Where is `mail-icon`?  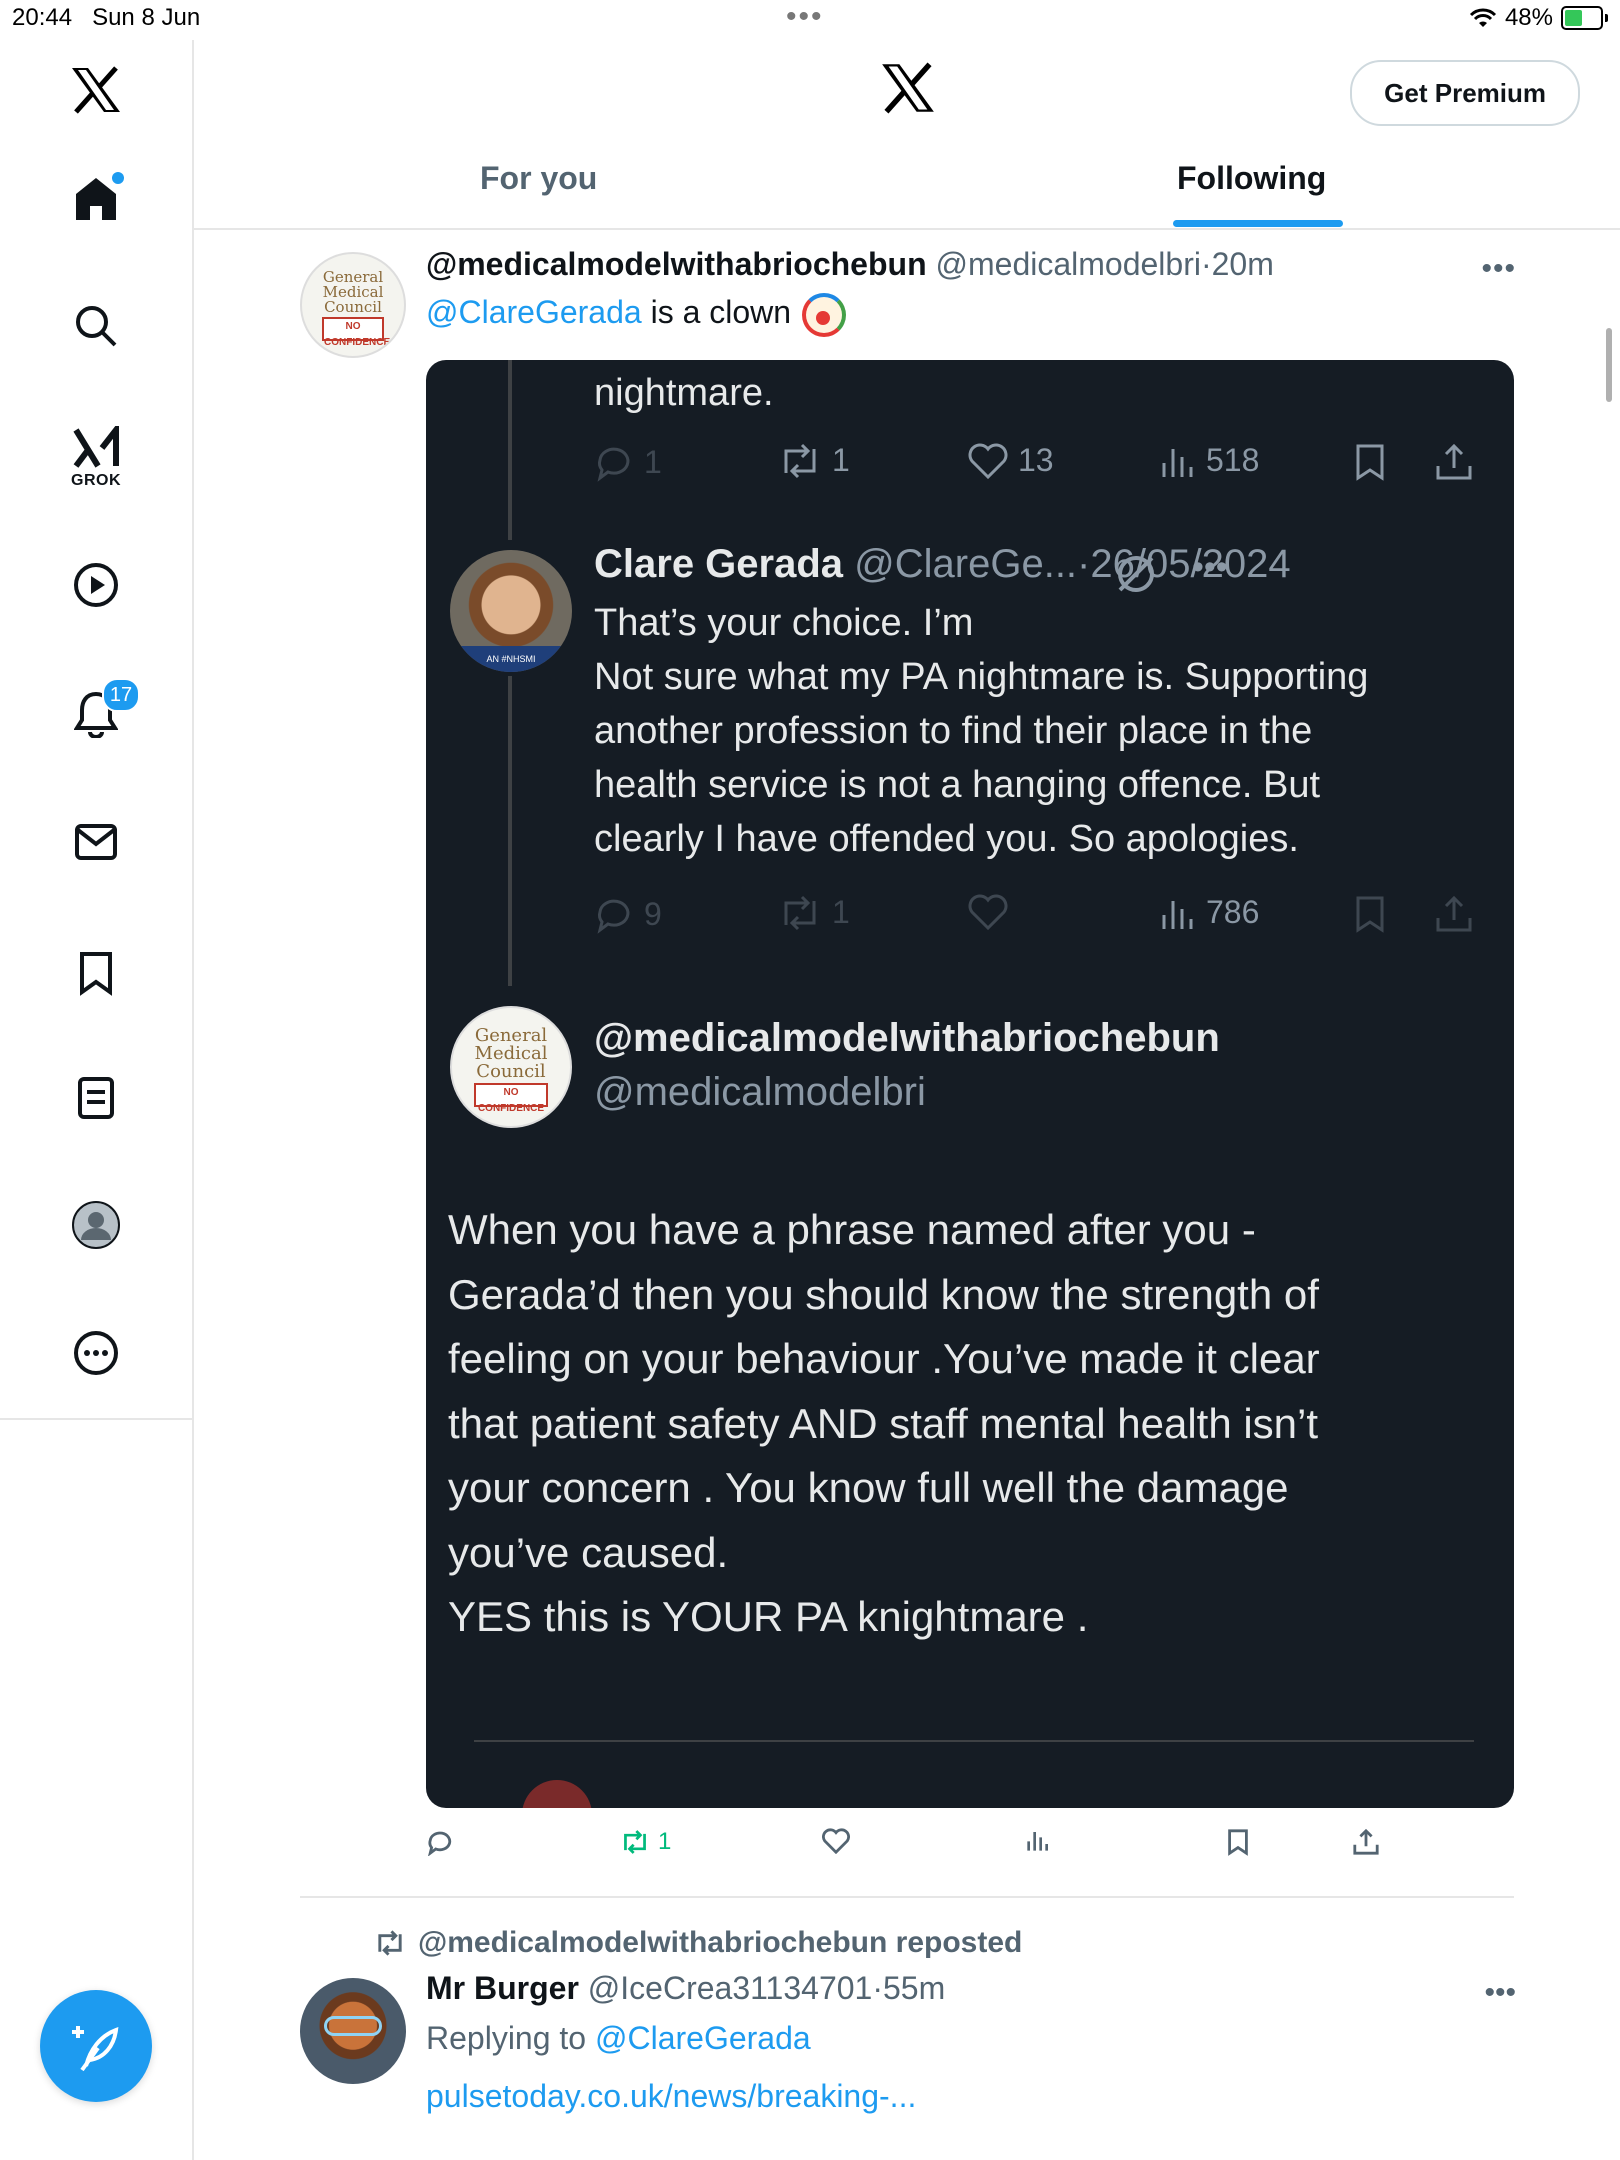 mail-icon is located at coordinates (96, 842).